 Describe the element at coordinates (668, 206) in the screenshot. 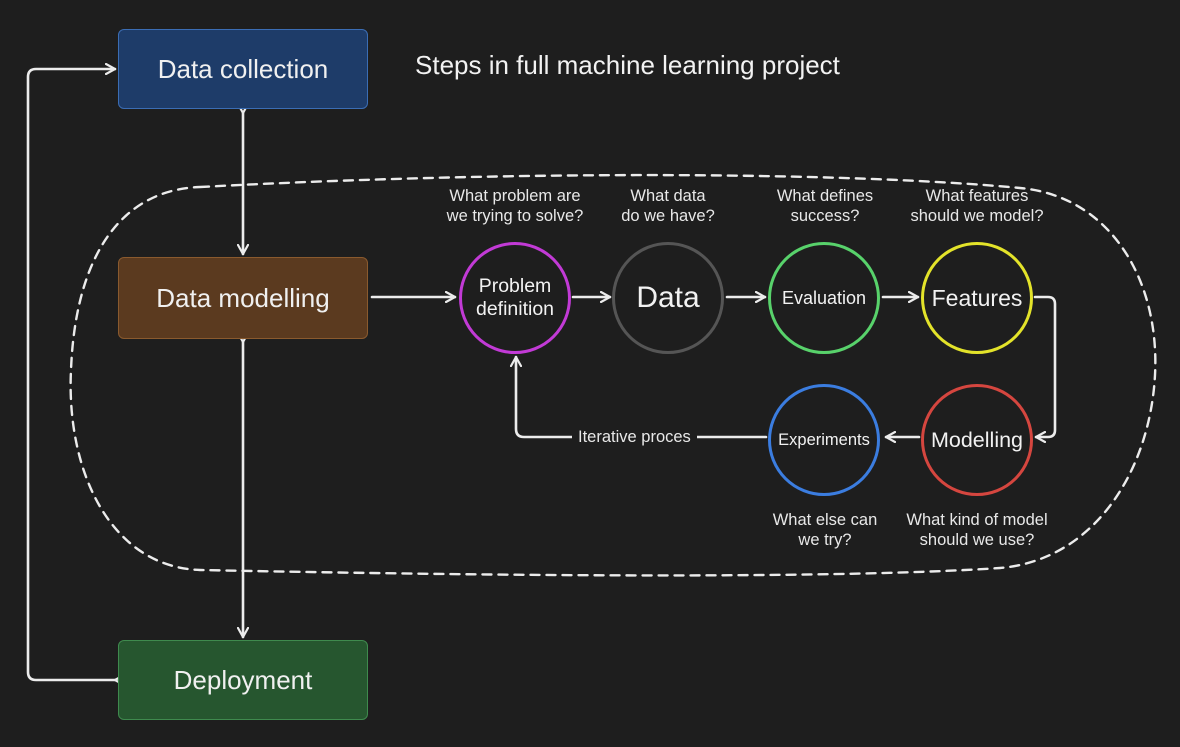

I see `question-data: What data do we have?` at that location.